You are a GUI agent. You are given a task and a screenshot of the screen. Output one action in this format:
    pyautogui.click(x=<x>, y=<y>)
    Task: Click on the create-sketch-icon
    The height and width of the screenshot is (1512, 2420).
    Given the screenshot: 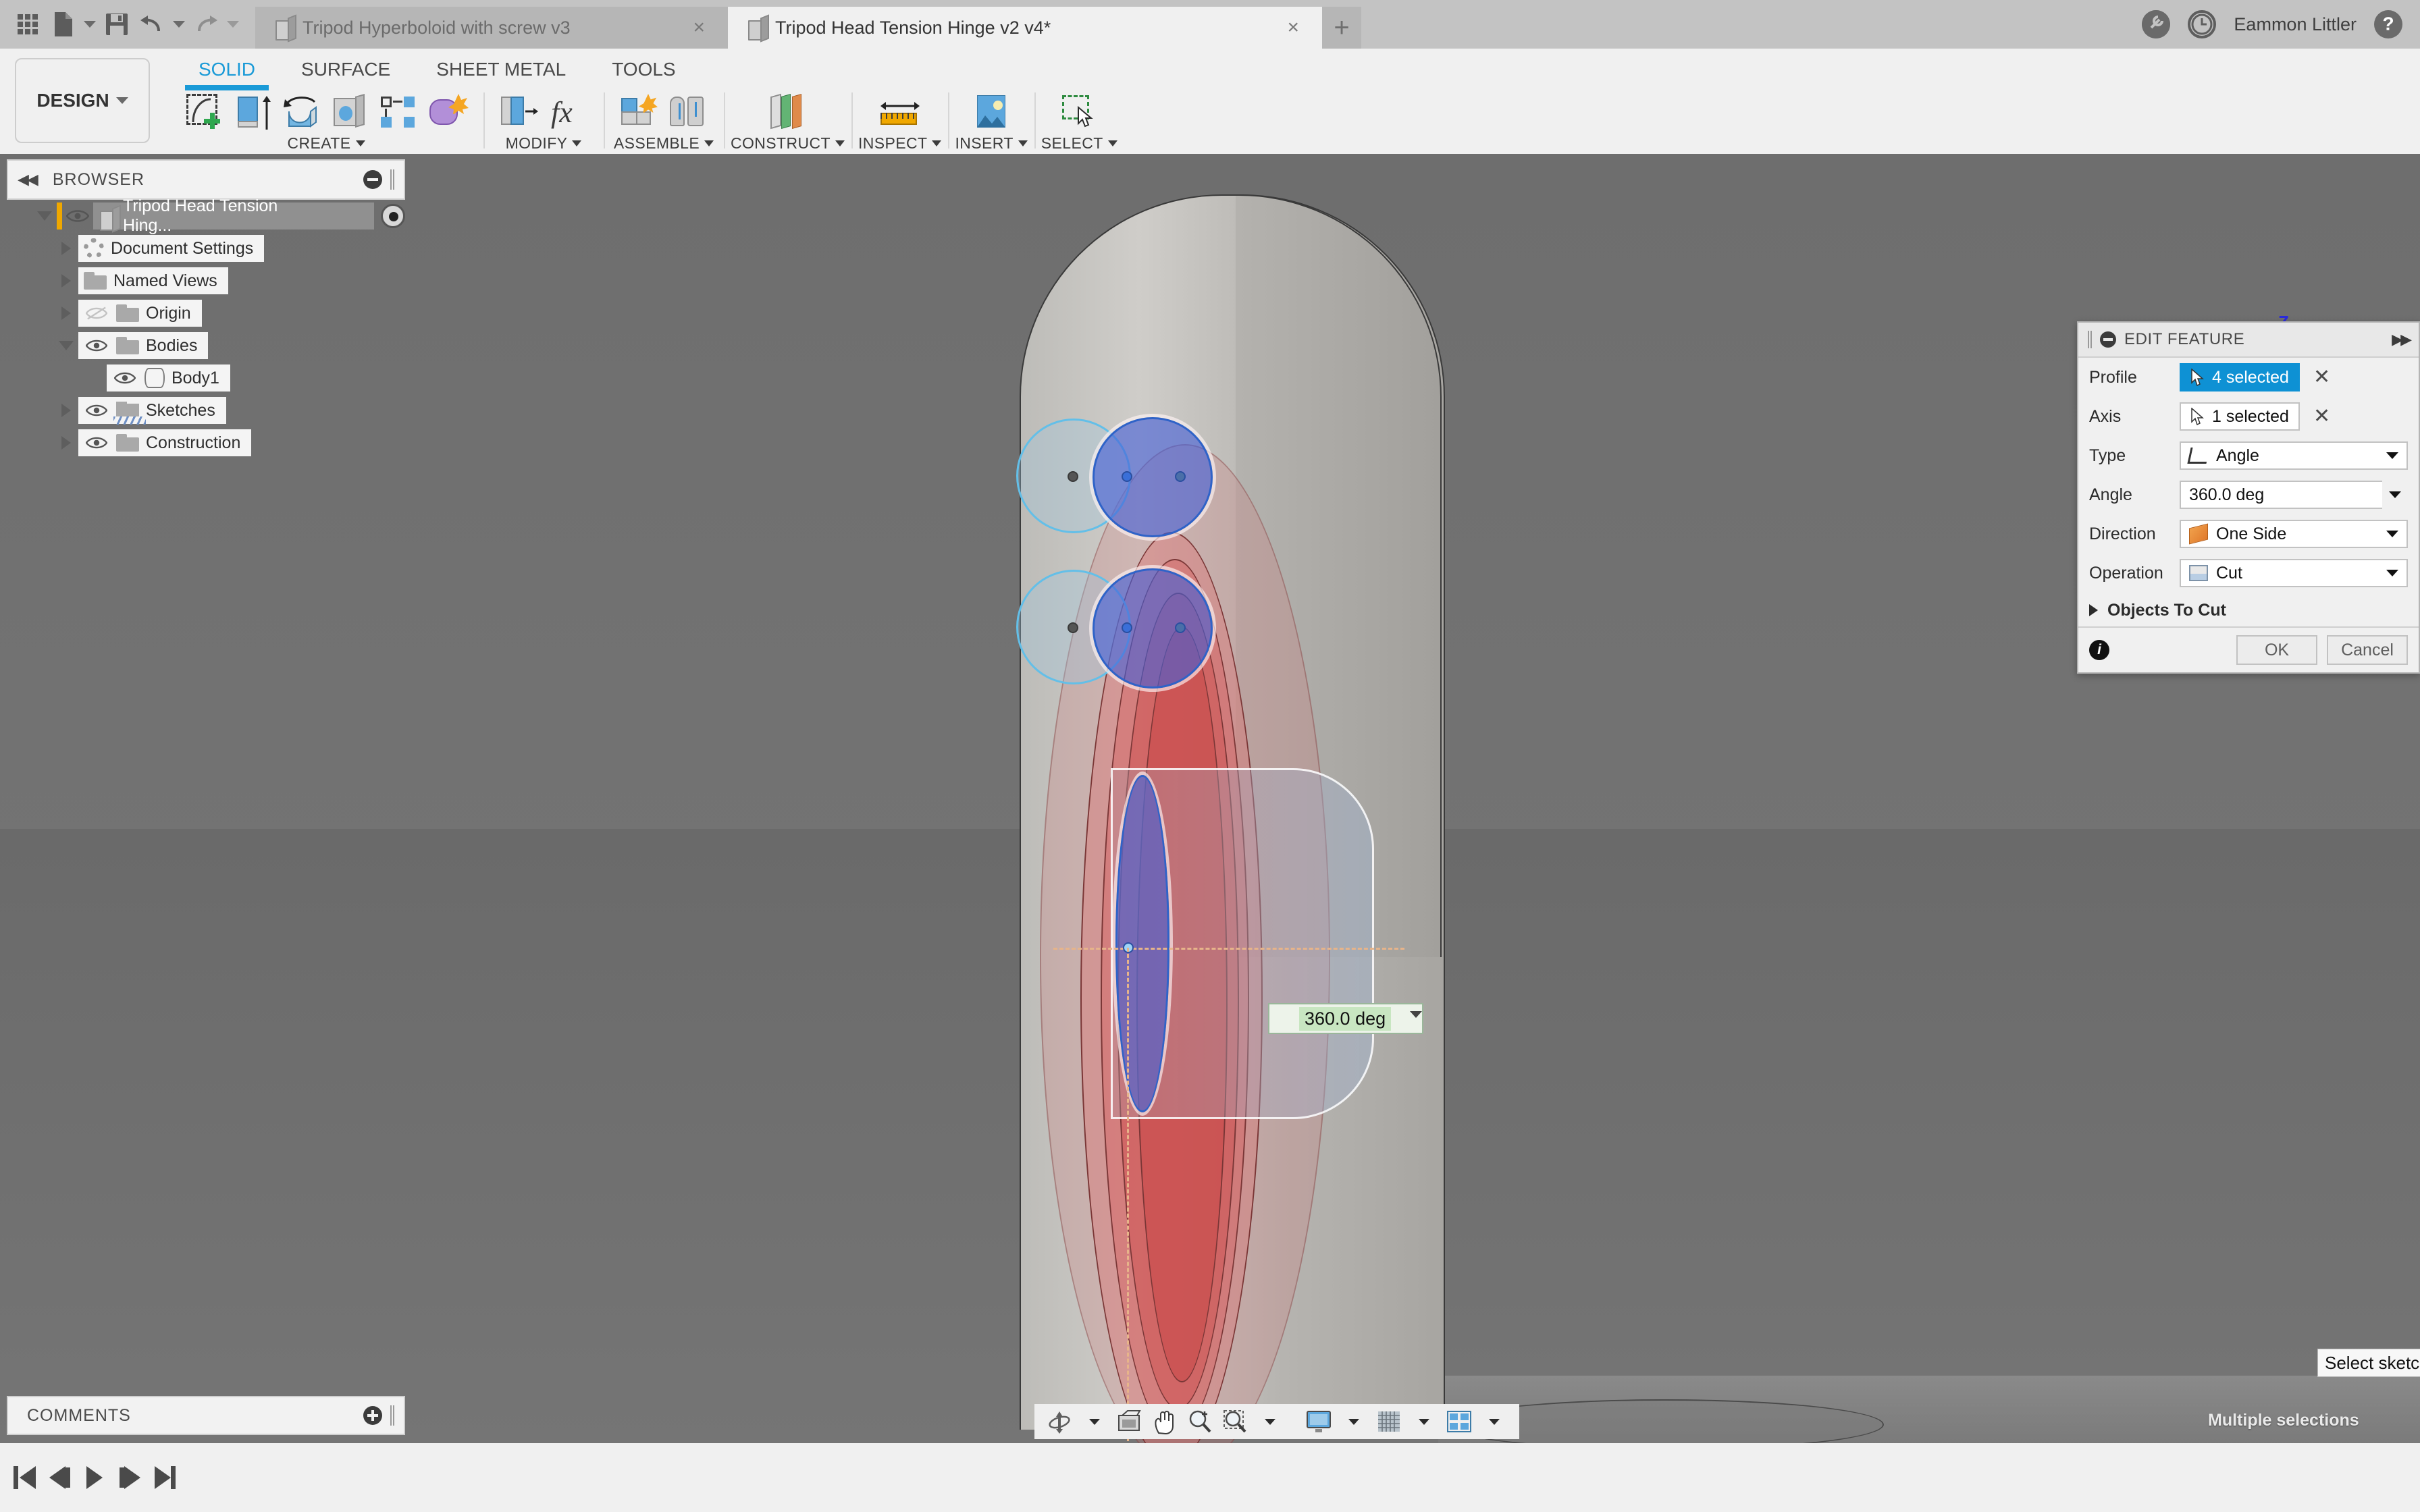 What is the action you would take?
    pyautogui.click(x=205, y=112)
    